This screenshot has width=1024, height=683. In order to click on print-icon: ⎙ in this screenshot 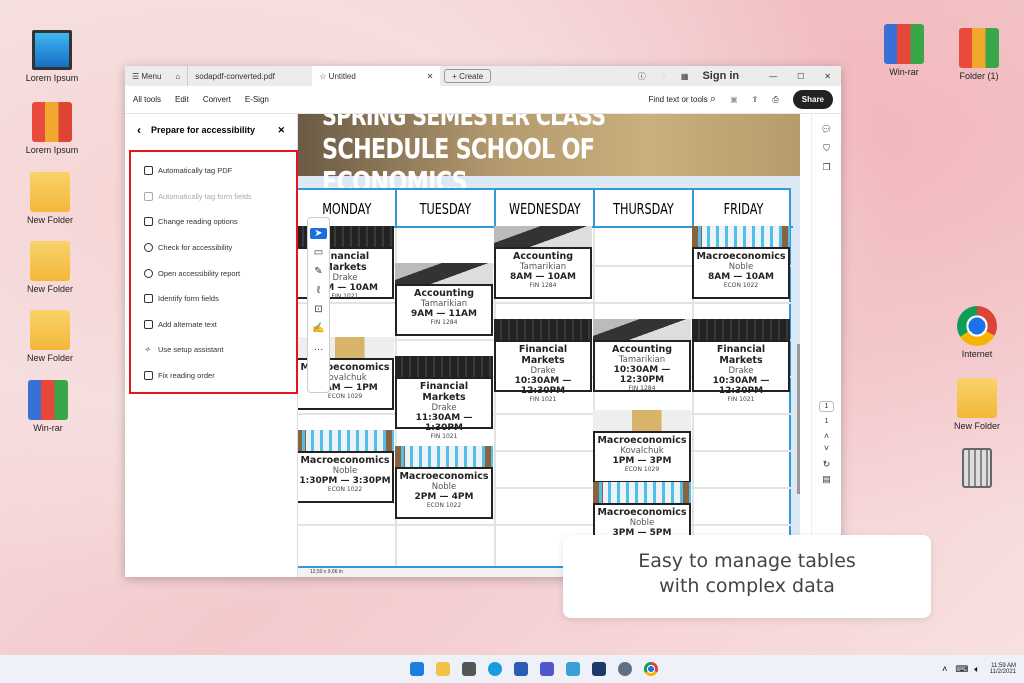, I will do `click(775, 100)`.